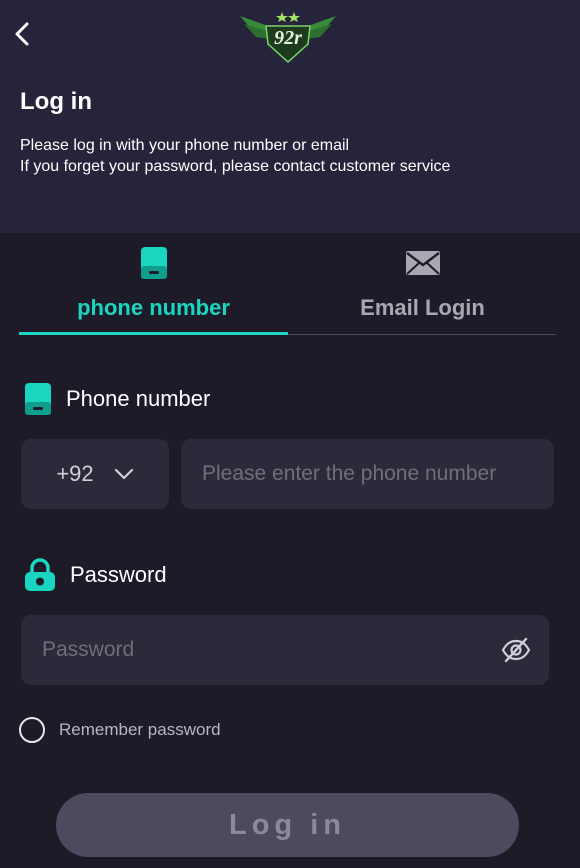 This screenshot has width=580, height=868. I want to click on phone-input-container, so click(367, 474).